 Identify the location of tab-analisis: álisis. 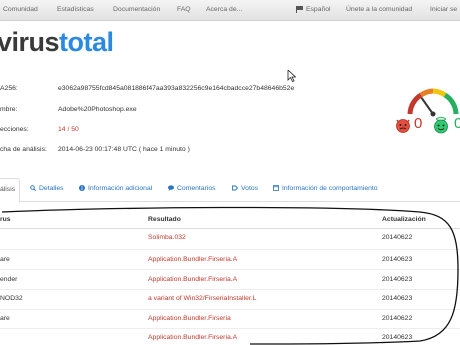
(10, 190).